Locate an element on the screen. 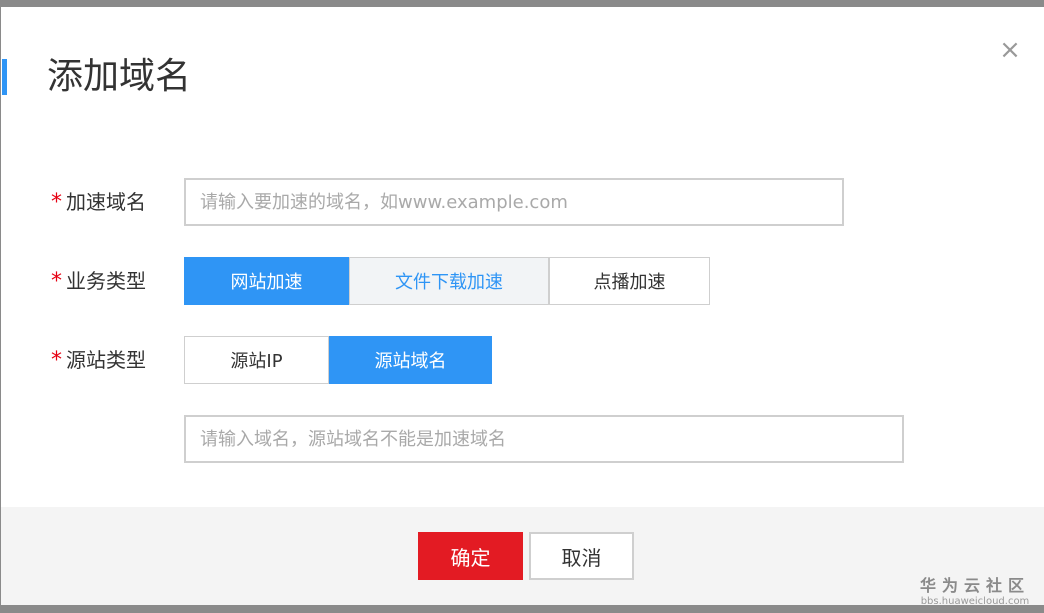 This screenshot has height=613, width=1044. origin-type-label: * 源站类型 is located at coordinates (98, 360).